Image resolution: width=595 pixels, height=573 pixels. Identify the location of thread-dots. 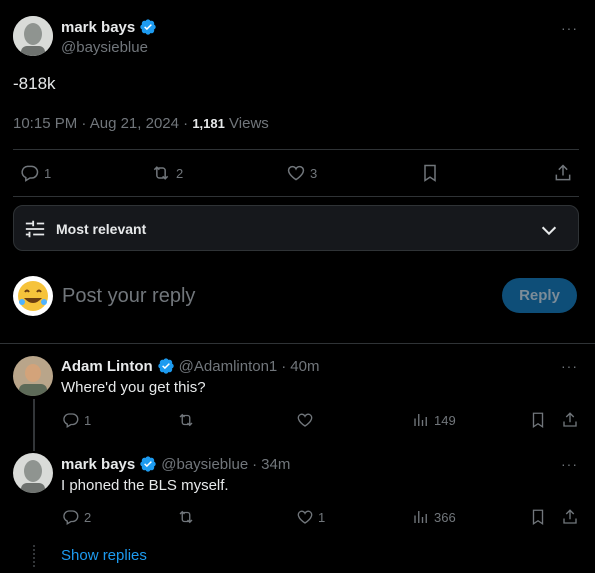
(34, 556).